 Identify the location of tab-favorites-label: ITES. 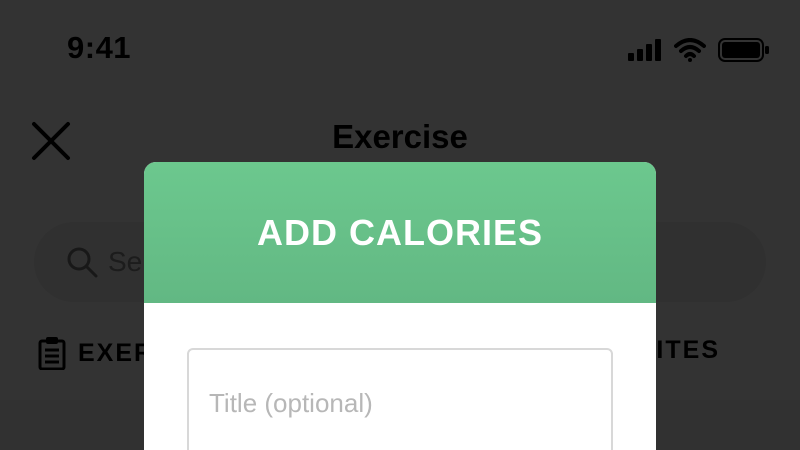
(688, 350).